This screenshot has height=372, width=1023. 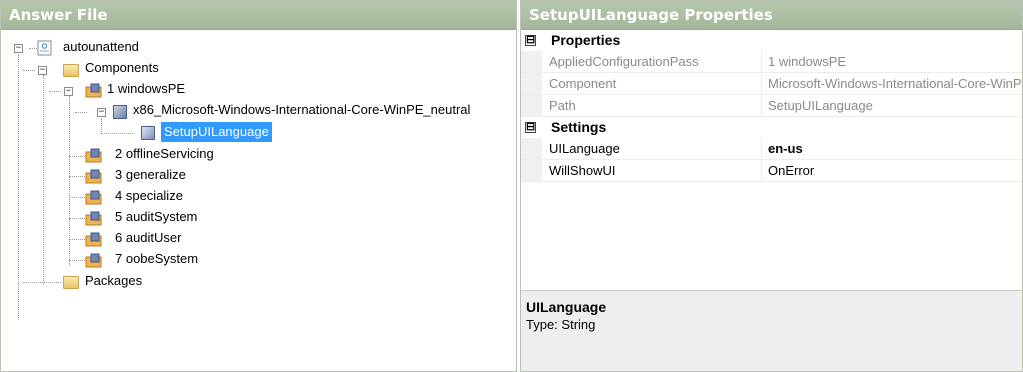 I want to click on collapse-components-toggle: −, so click(x=42, y=70).